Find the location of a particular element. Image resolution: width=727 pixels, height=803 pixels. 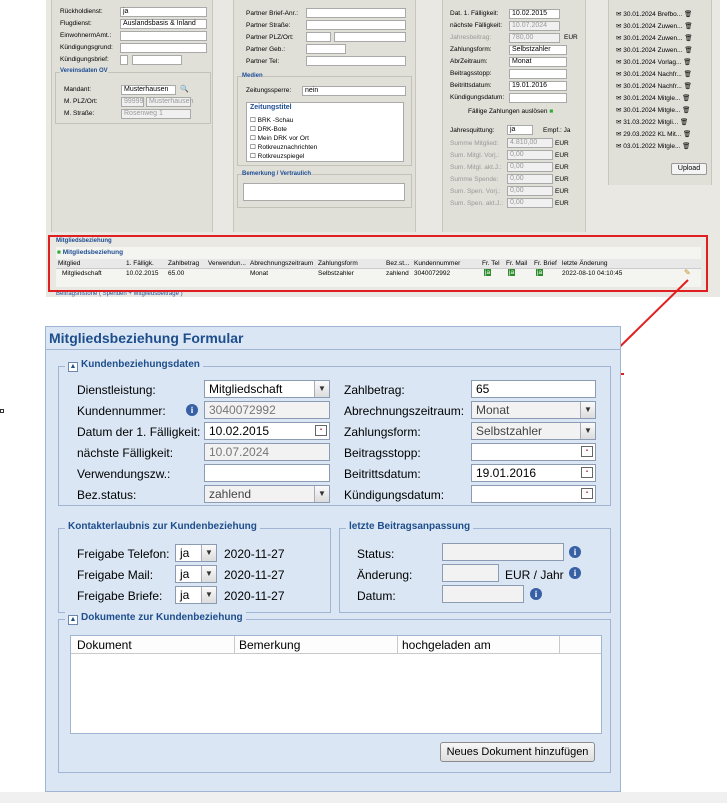

dienstleistung-select: Mitgliedschaft ▼ is located at coordinates (267, 389).